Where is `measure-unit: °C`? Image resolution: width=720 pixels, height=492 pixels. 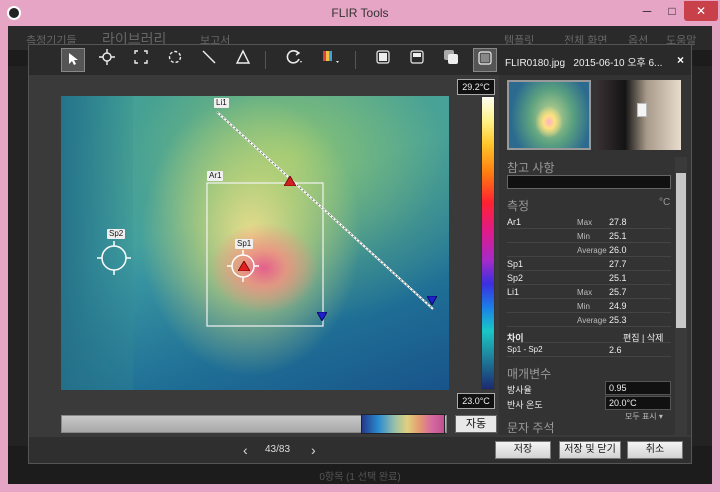
measure-unit: °C is located at coordinates (665, 202).